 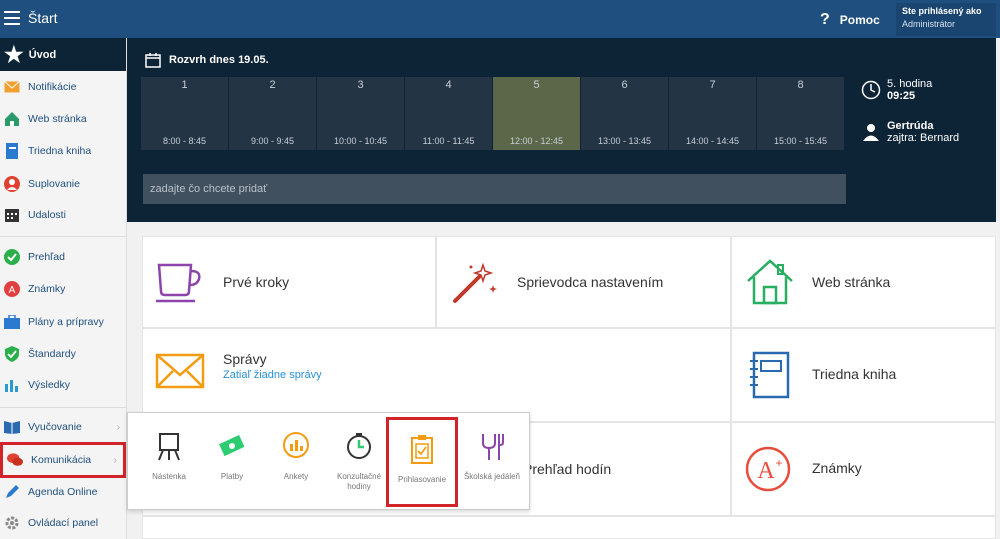 What do you see at coordinates (57, 119) in the screenshot?
I see `sidebar-item-label: Web stránka` at bounding box center [57, 119].